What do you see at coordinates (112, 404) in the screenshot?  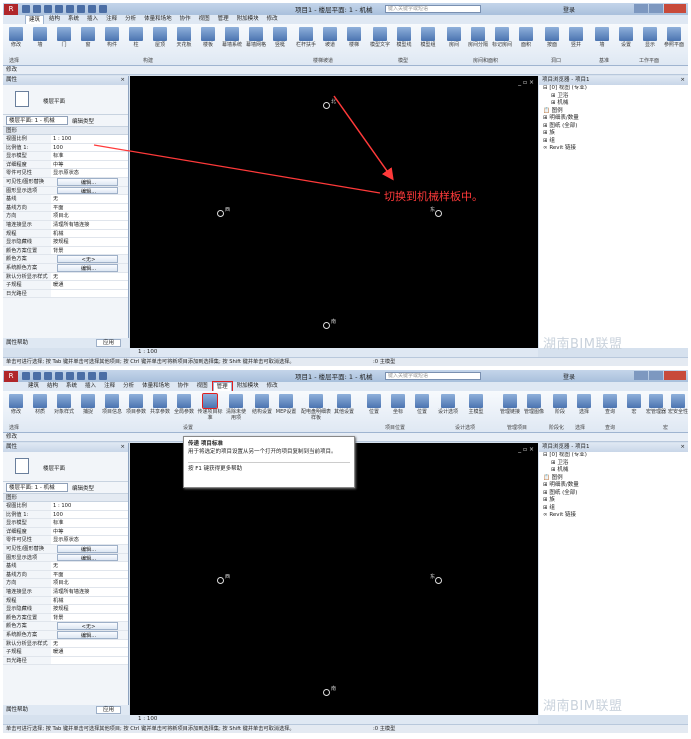 I see `project-info-button: 项目信息` at bounding box center [112, 404].